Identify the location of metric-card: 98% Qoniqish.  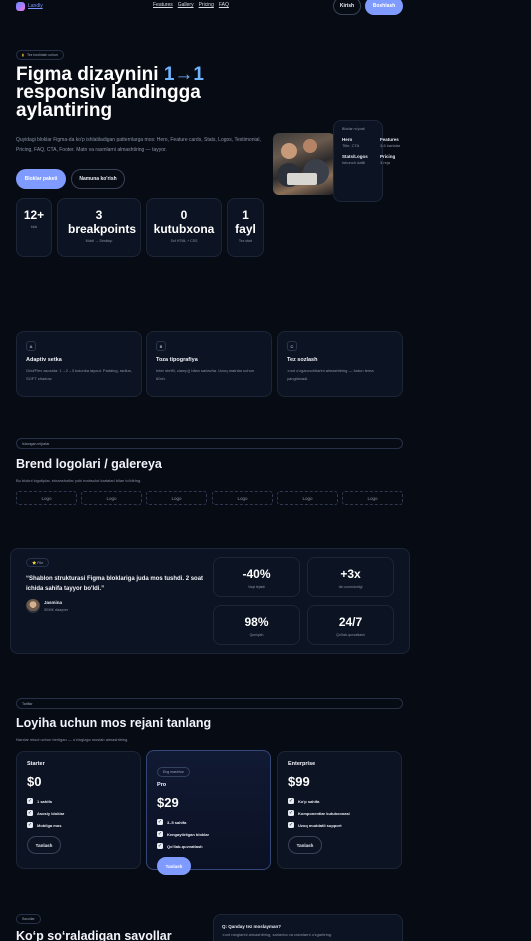
(256, 625).